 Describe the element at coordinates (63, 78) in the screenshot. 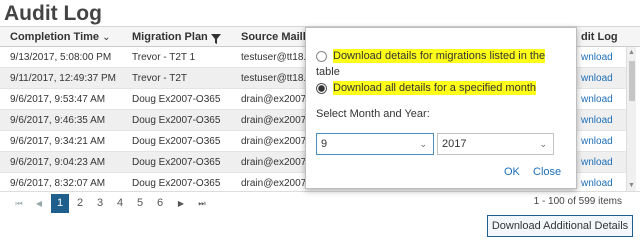

I see `cell-completion-time: 9/11/2017, 12:49:37 PM` at that location.